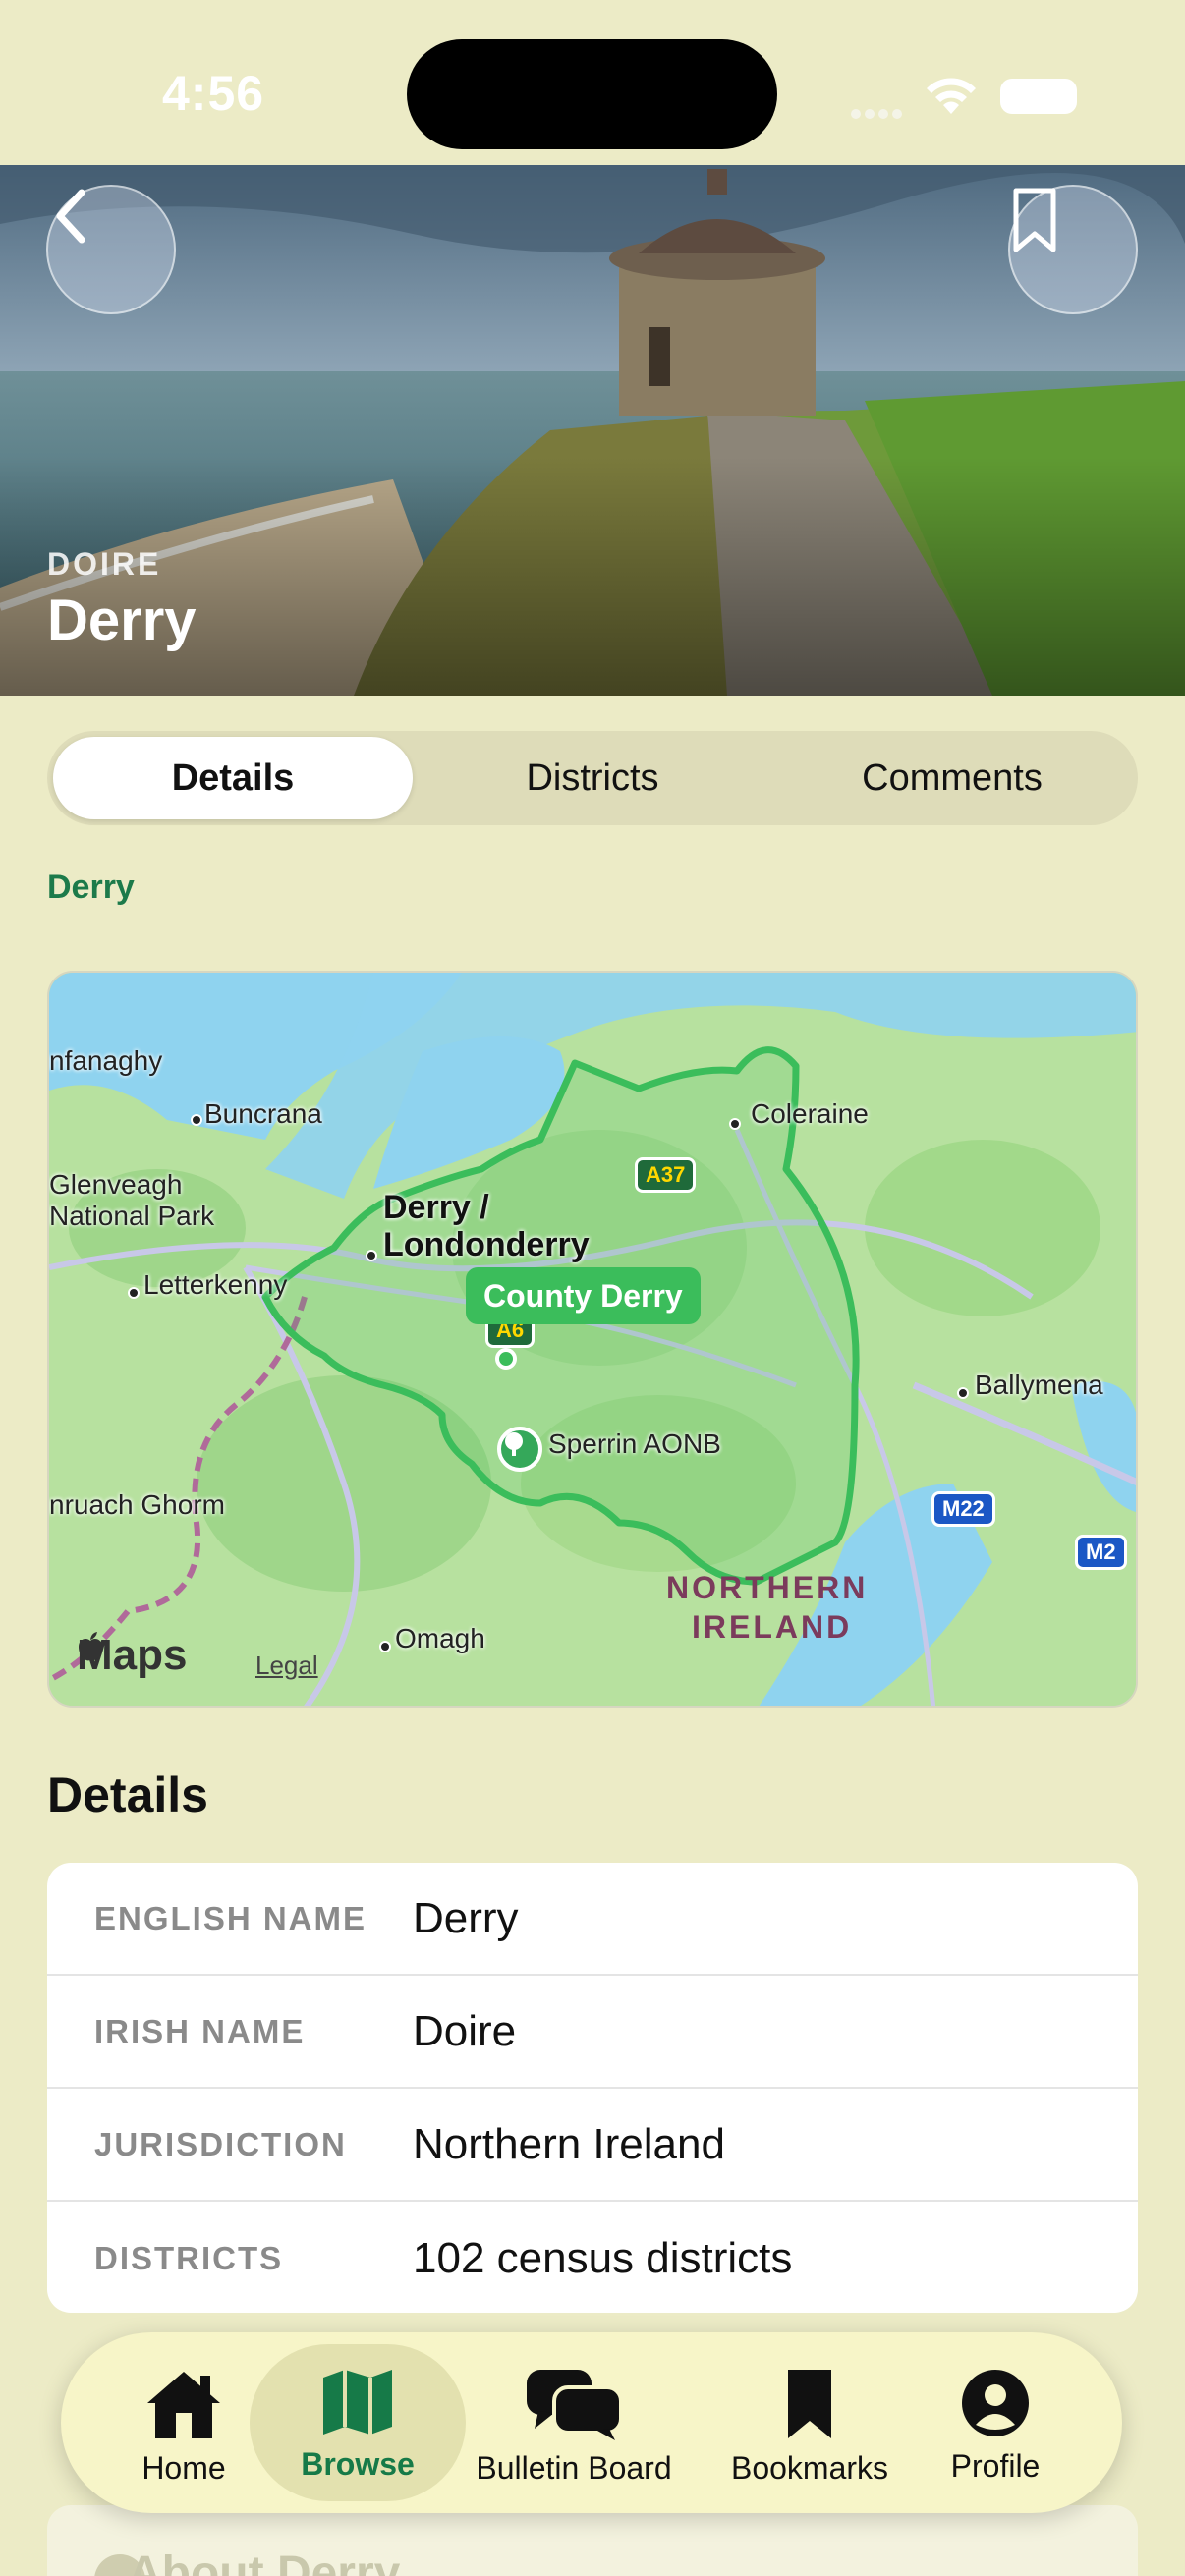 The image size is (1185, 2576). What do you see at coordinates (264, 2562) in the screenshot?
I see `about-label: About Derry` at bounding box center [264, 2562].